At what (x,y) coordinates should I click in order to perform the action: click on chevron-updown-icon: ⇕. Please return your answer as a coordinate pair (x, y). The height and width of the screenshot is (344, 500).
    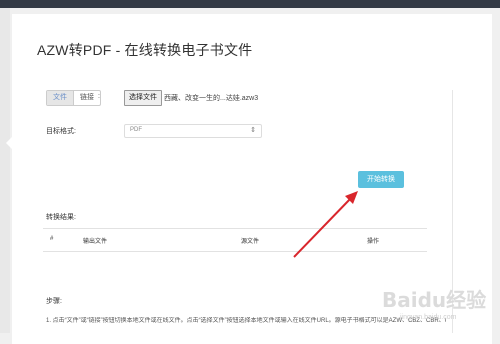
    Looking at the image, I should click on (253, 130).